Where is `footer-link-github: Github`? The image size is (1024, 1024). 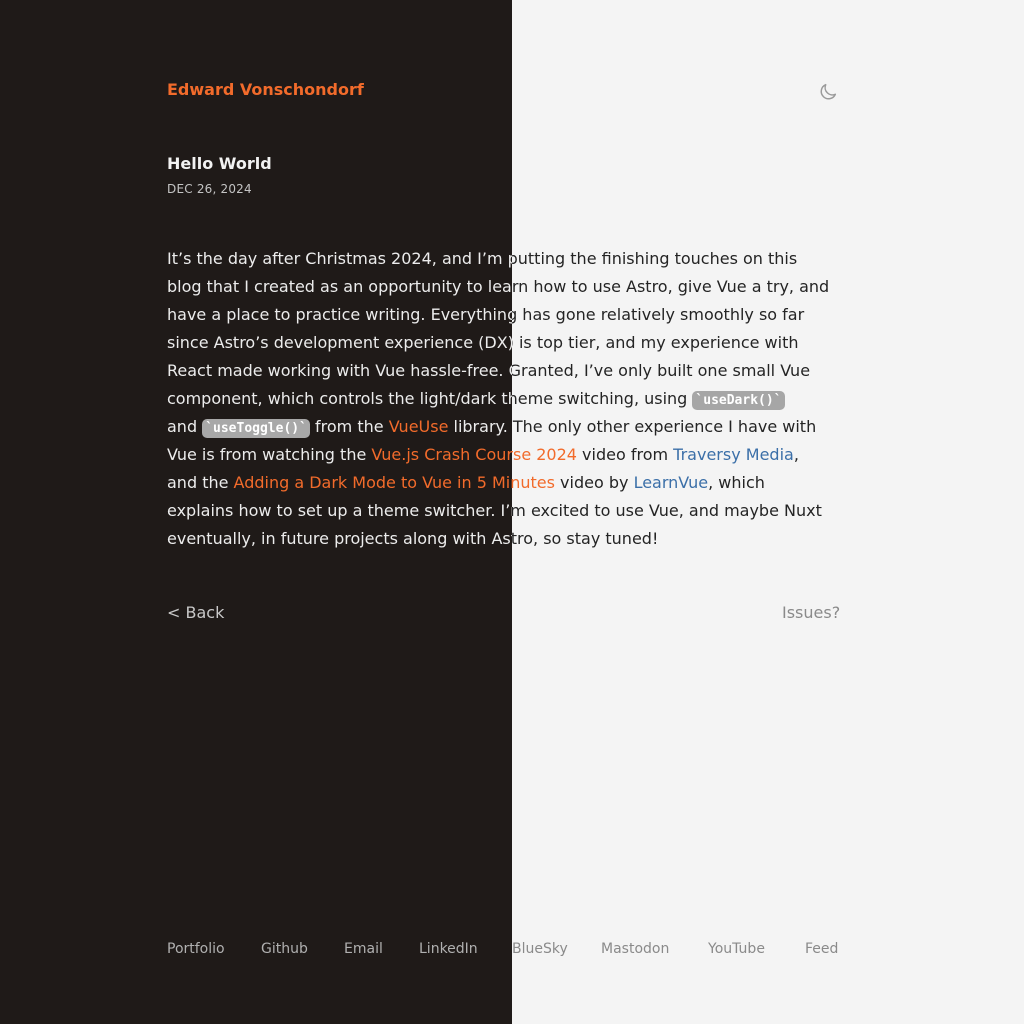
footer-link-github: Github is located at coordinates (284, 949).